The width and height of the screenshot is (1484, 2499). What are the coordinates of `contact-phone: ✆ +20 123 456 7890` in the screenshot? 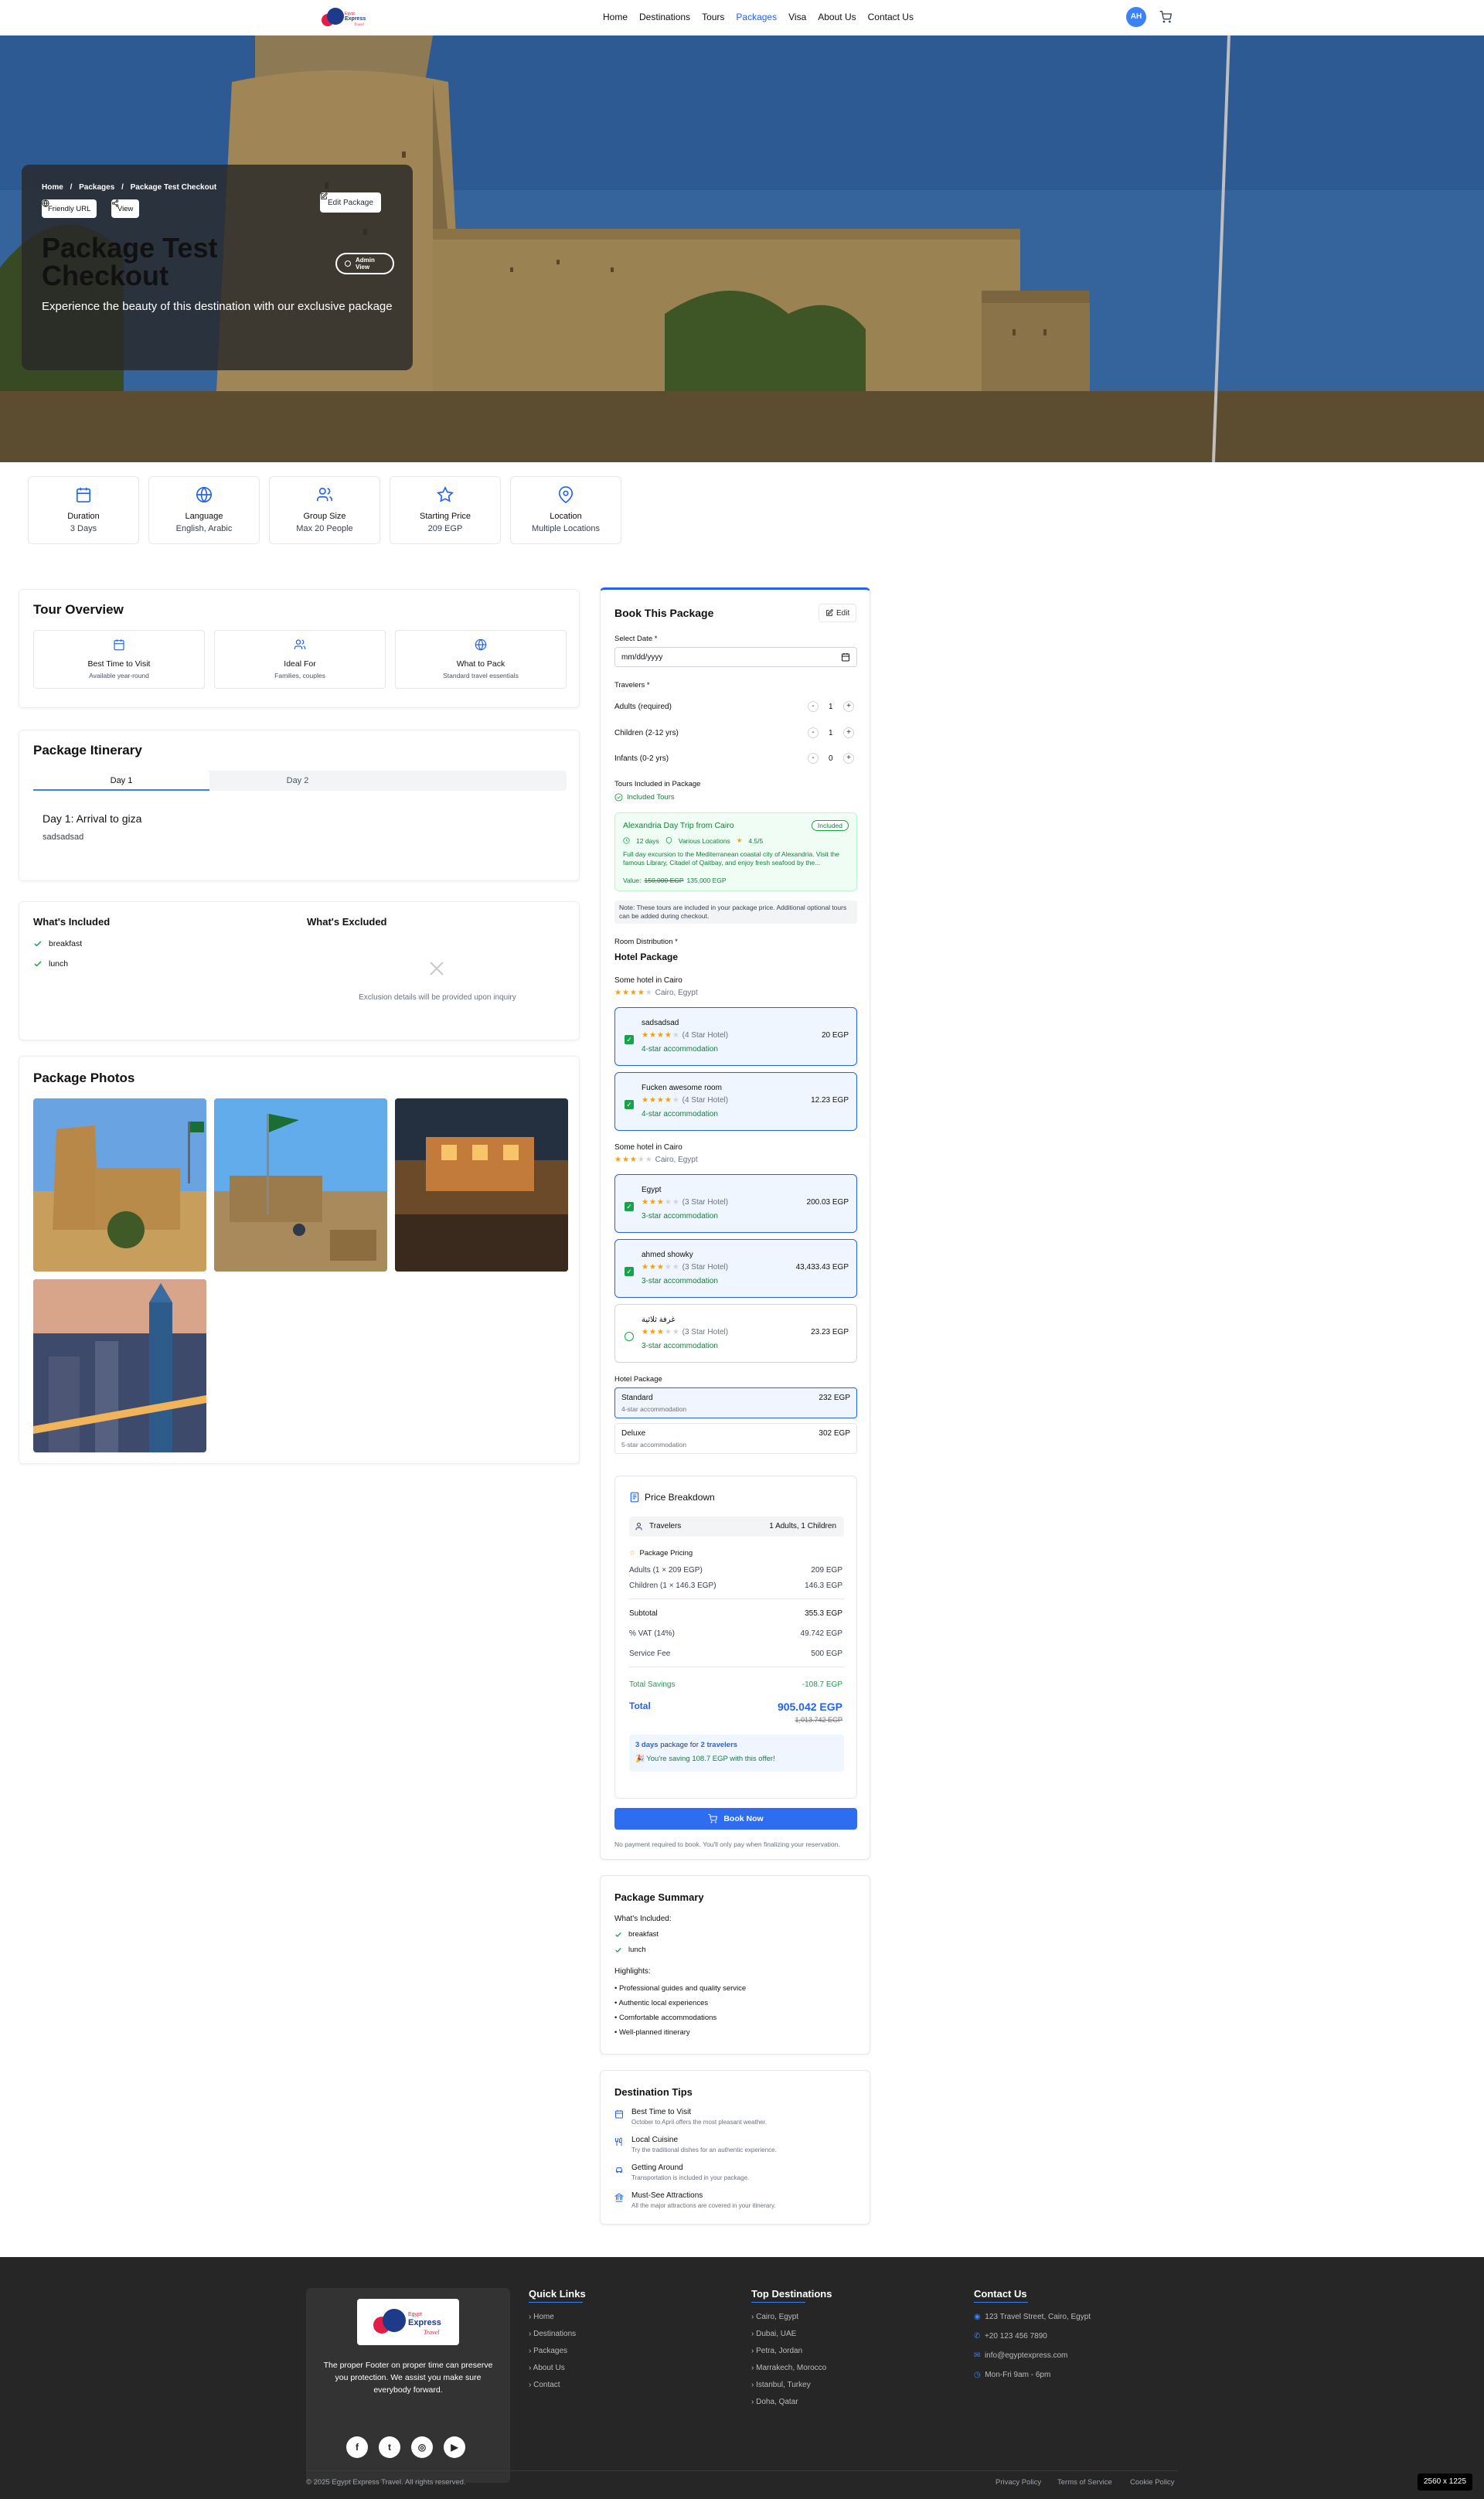 It's located at (1010, 2336).